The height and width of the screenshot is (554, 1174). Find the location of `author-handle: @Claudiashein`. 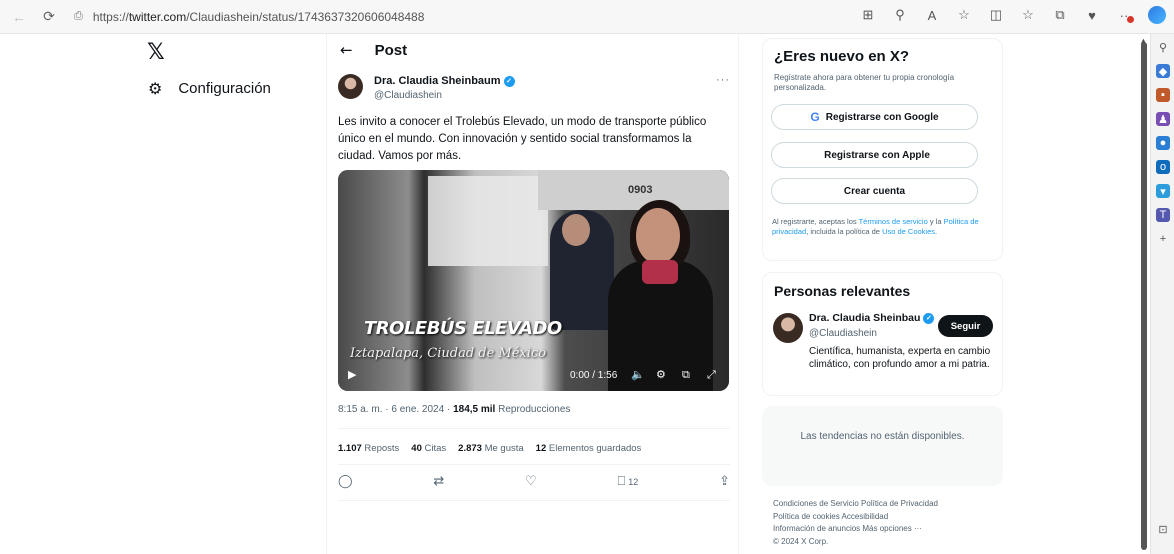

author-handle: @Claudiashein is located at coordinates (408, 95).